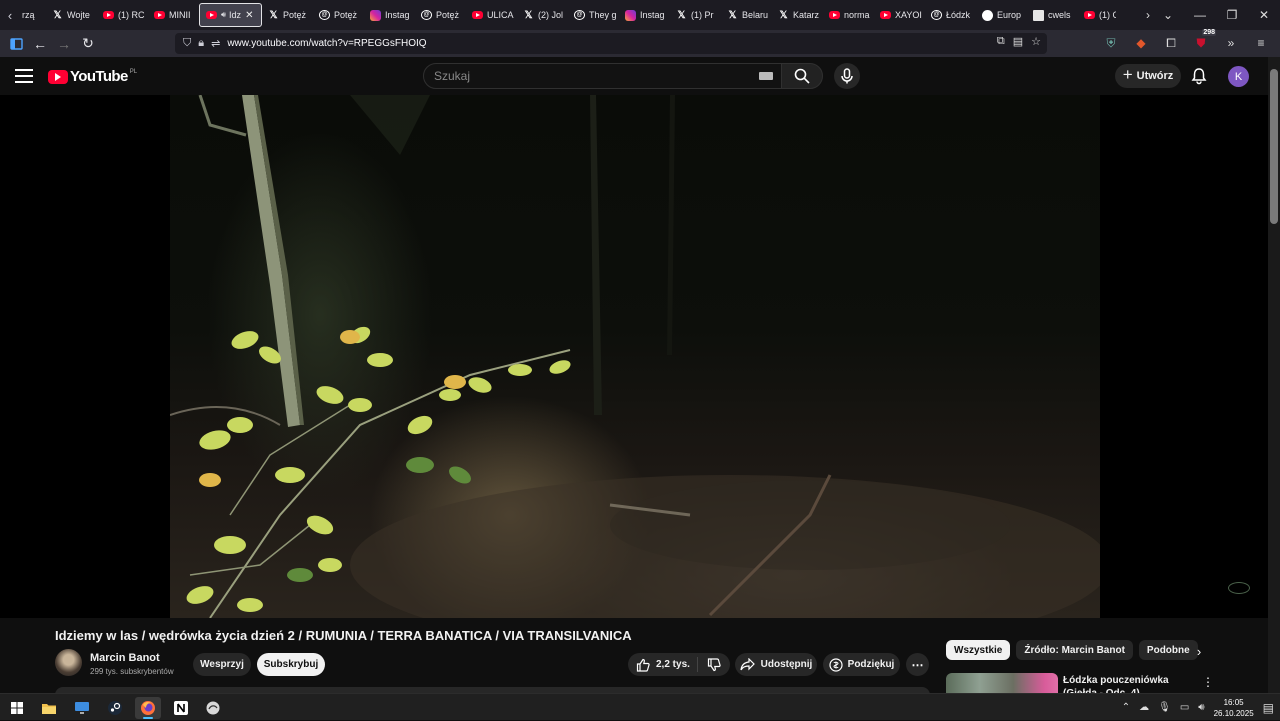  Describe the element at coordinates (1111, 43) in the screenshot. I see `vpn-shield-icon: ⛨` at that location.